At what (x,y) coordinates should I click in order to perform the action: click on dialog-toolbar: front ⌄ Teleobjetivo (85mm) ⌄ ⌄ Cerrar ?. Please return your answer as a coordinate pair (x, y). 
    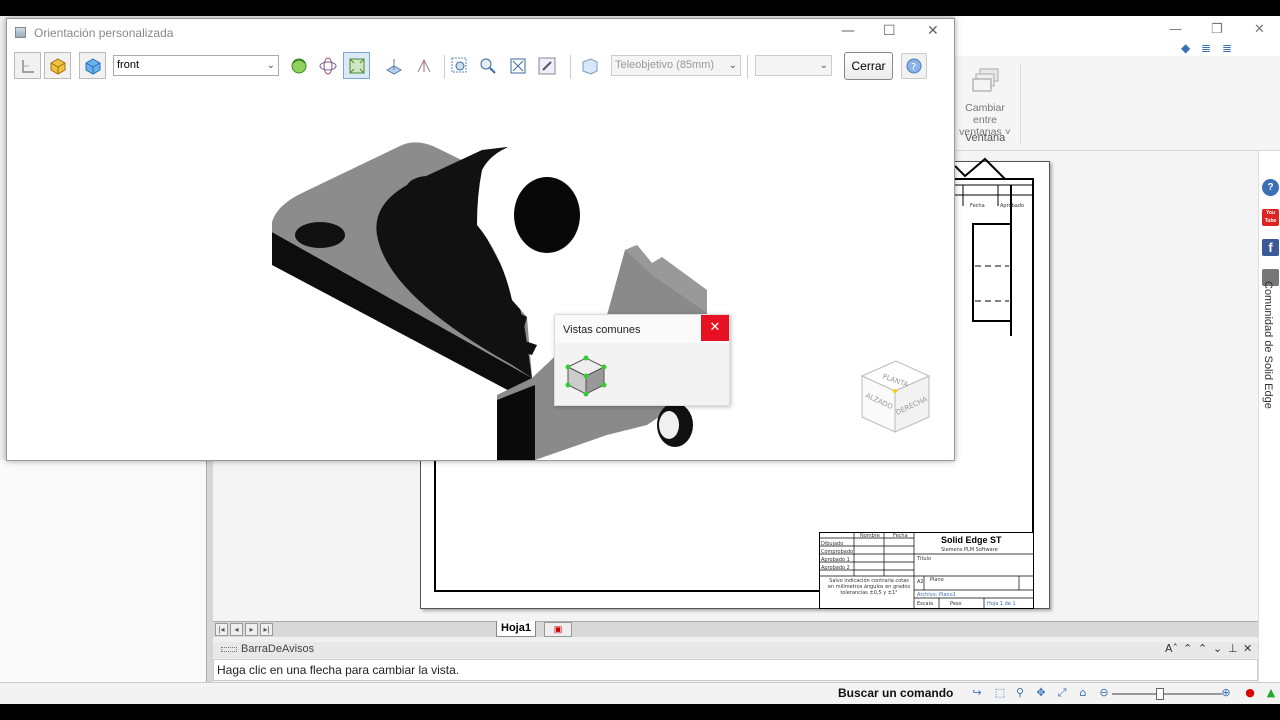
    Looking at the image, I should click on (480, 66).